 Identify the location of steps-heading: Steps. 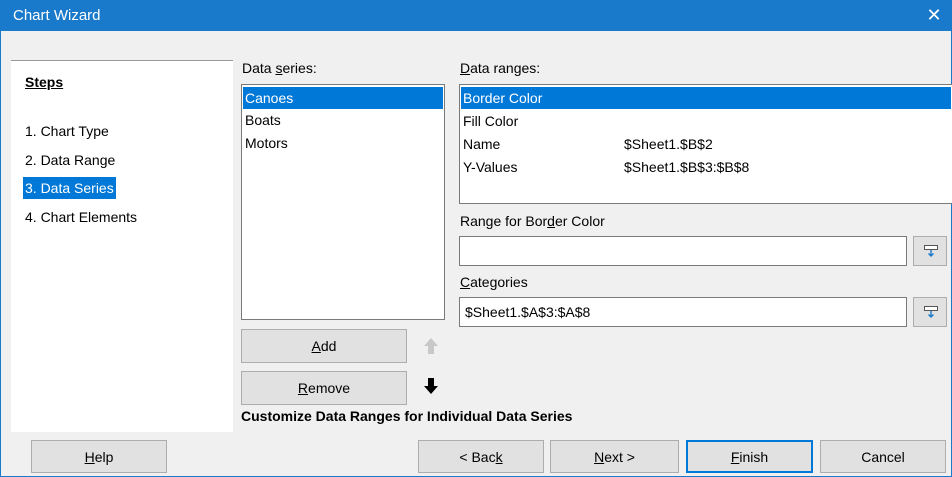
(44, 82).